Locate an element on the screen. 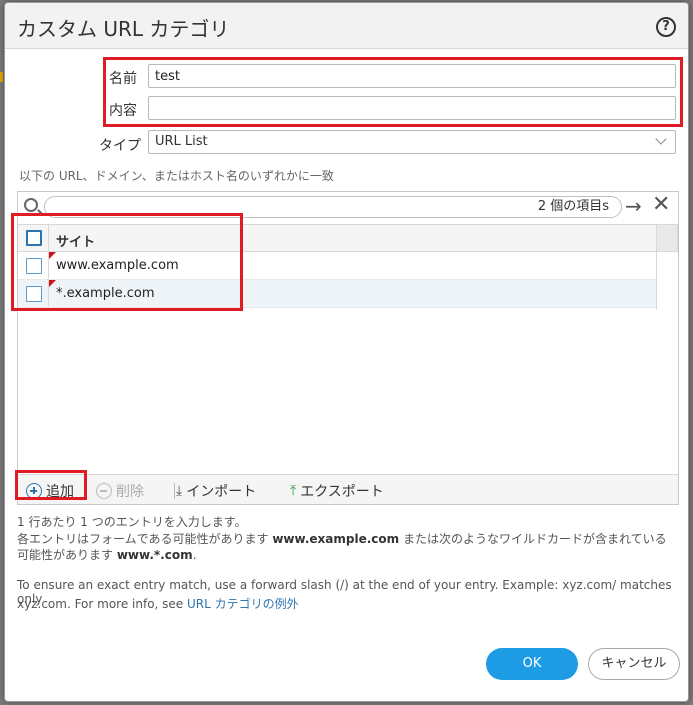 Image resolution: width=693 pixels, height=705 pixels. highlight-add-box is located at coordinates (51, 485).